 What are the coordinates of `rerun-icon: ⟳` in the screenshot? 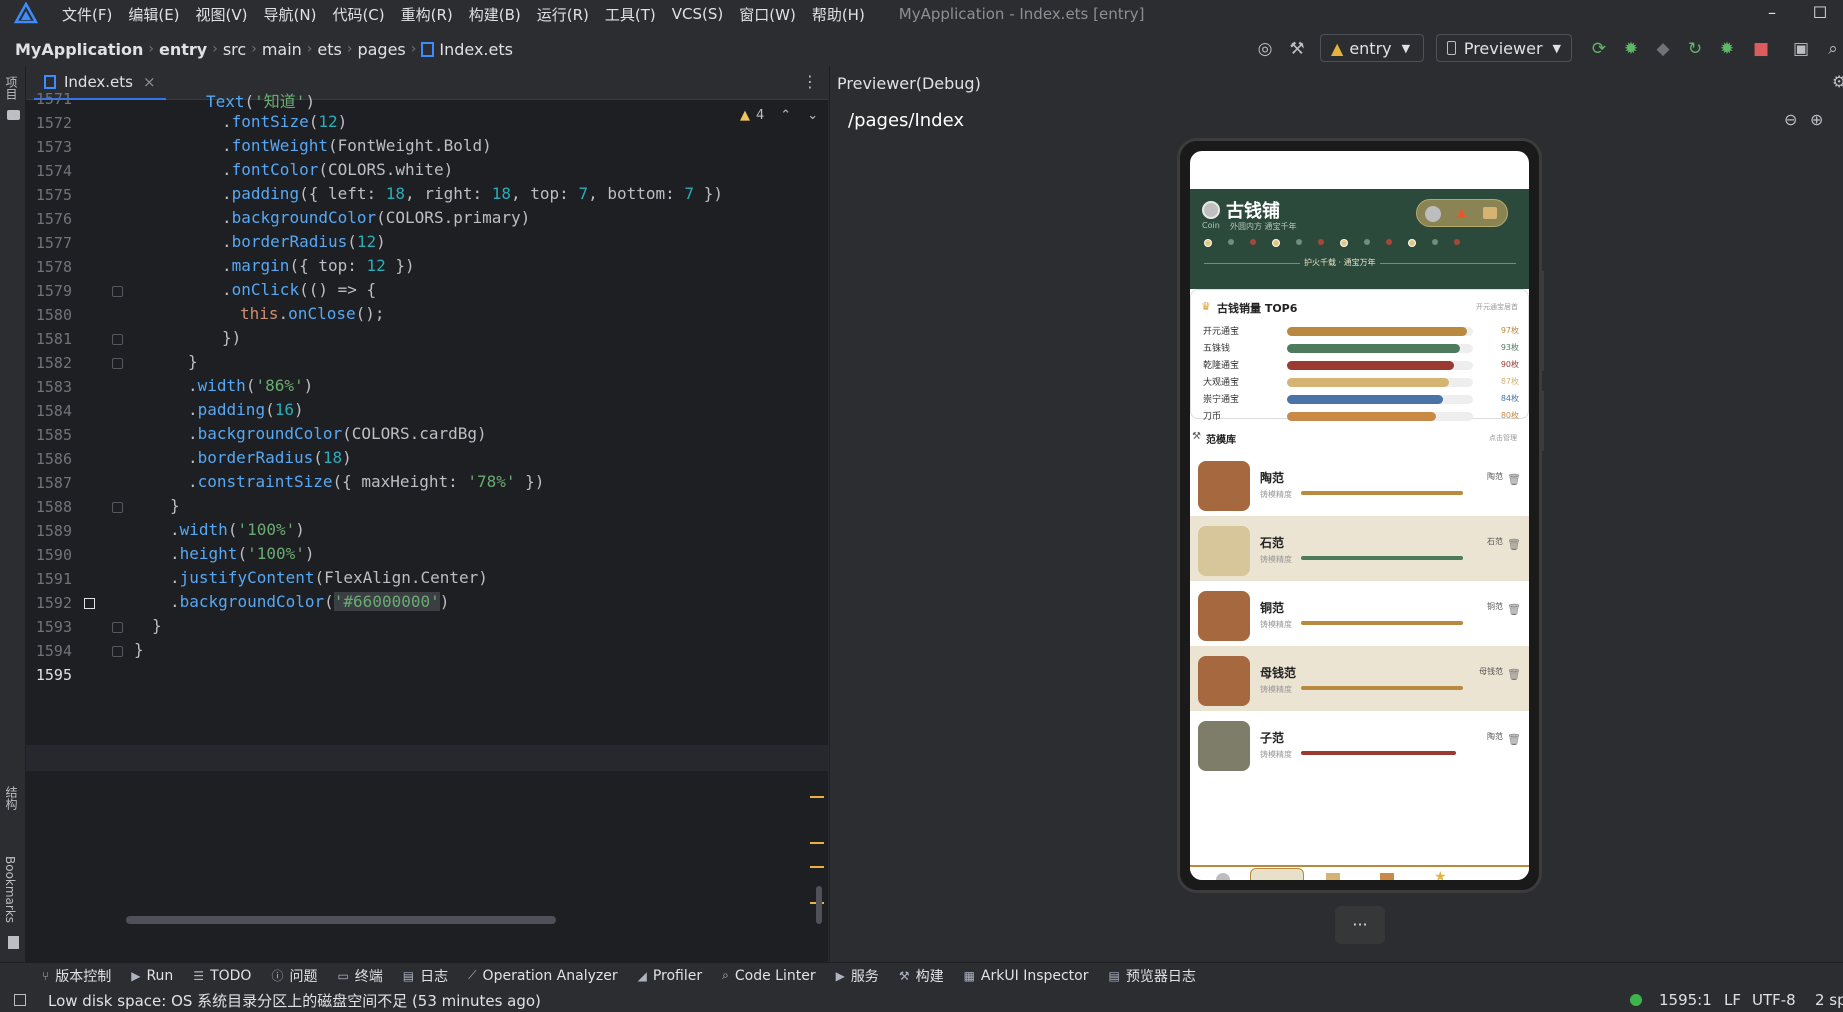 It's located at (1599, 49).